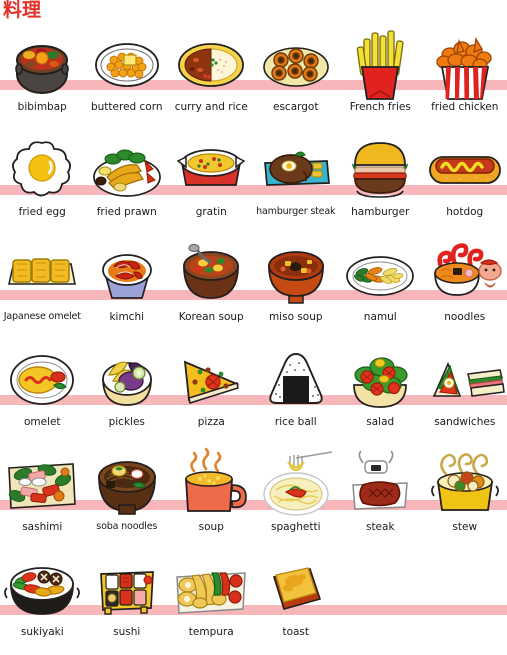  I want to click on food-item-miso-soup: miso soup, so click(296, 287).